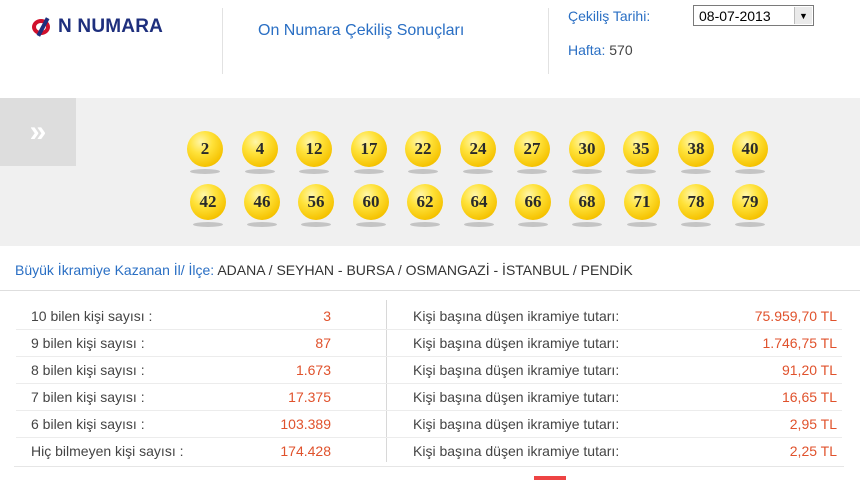  Describe the element at coordinates (425, 202) in the screenshot. I see `number-ball: 62` at that location.